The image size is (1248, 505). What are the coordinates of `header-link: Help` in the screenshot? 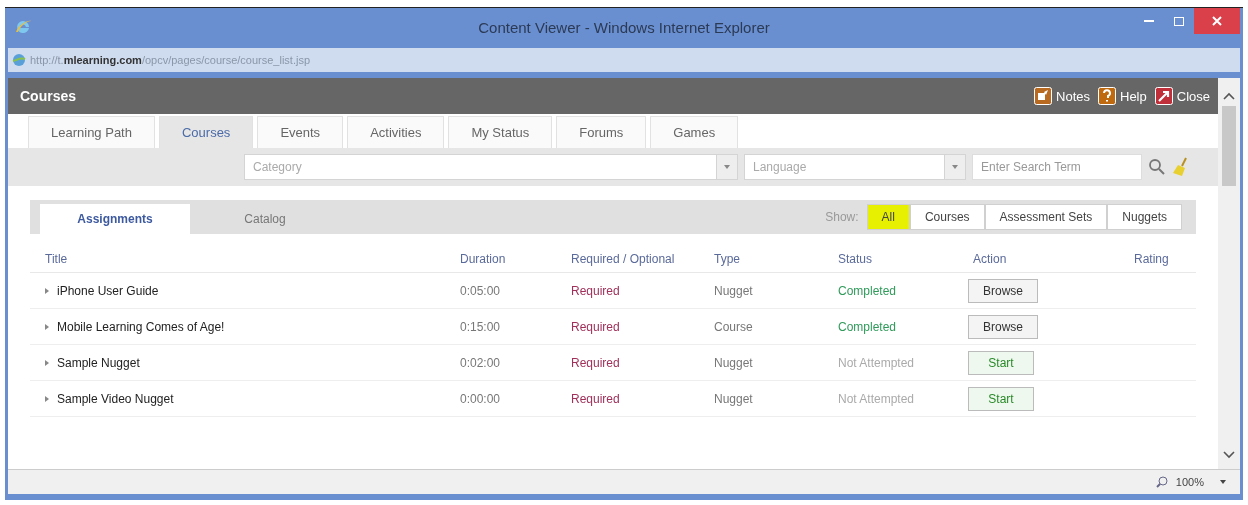 It's located at (1122, 96).